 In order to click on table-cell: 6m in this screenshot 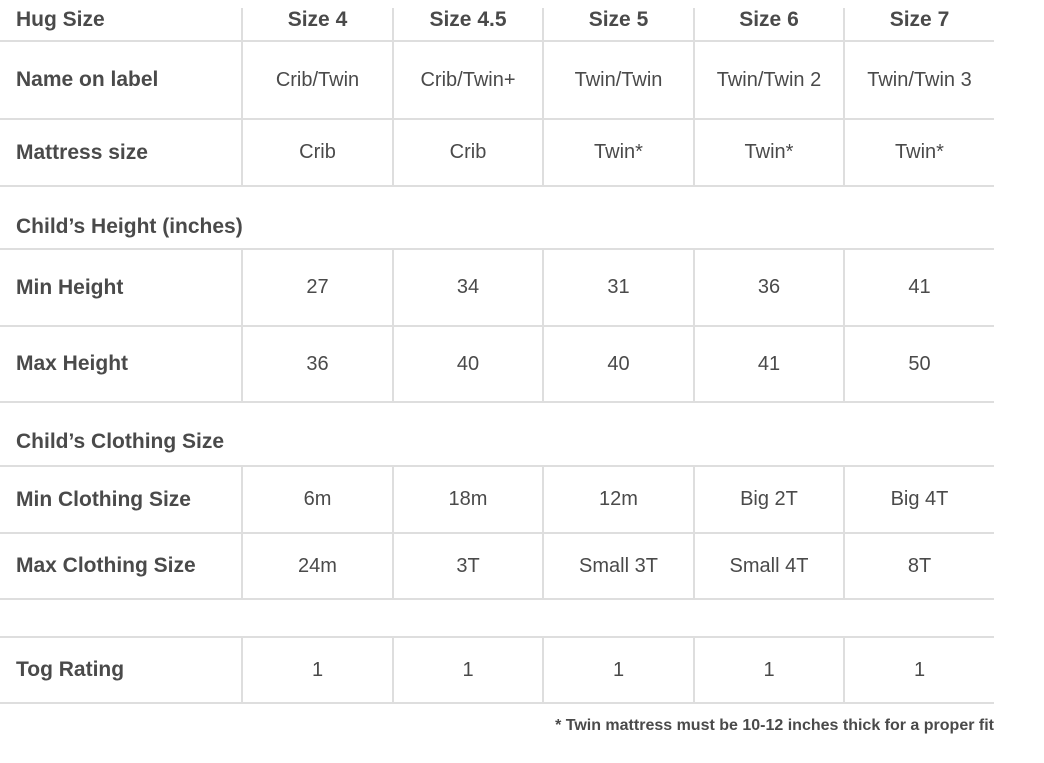, I will do `click(316, 499)`.